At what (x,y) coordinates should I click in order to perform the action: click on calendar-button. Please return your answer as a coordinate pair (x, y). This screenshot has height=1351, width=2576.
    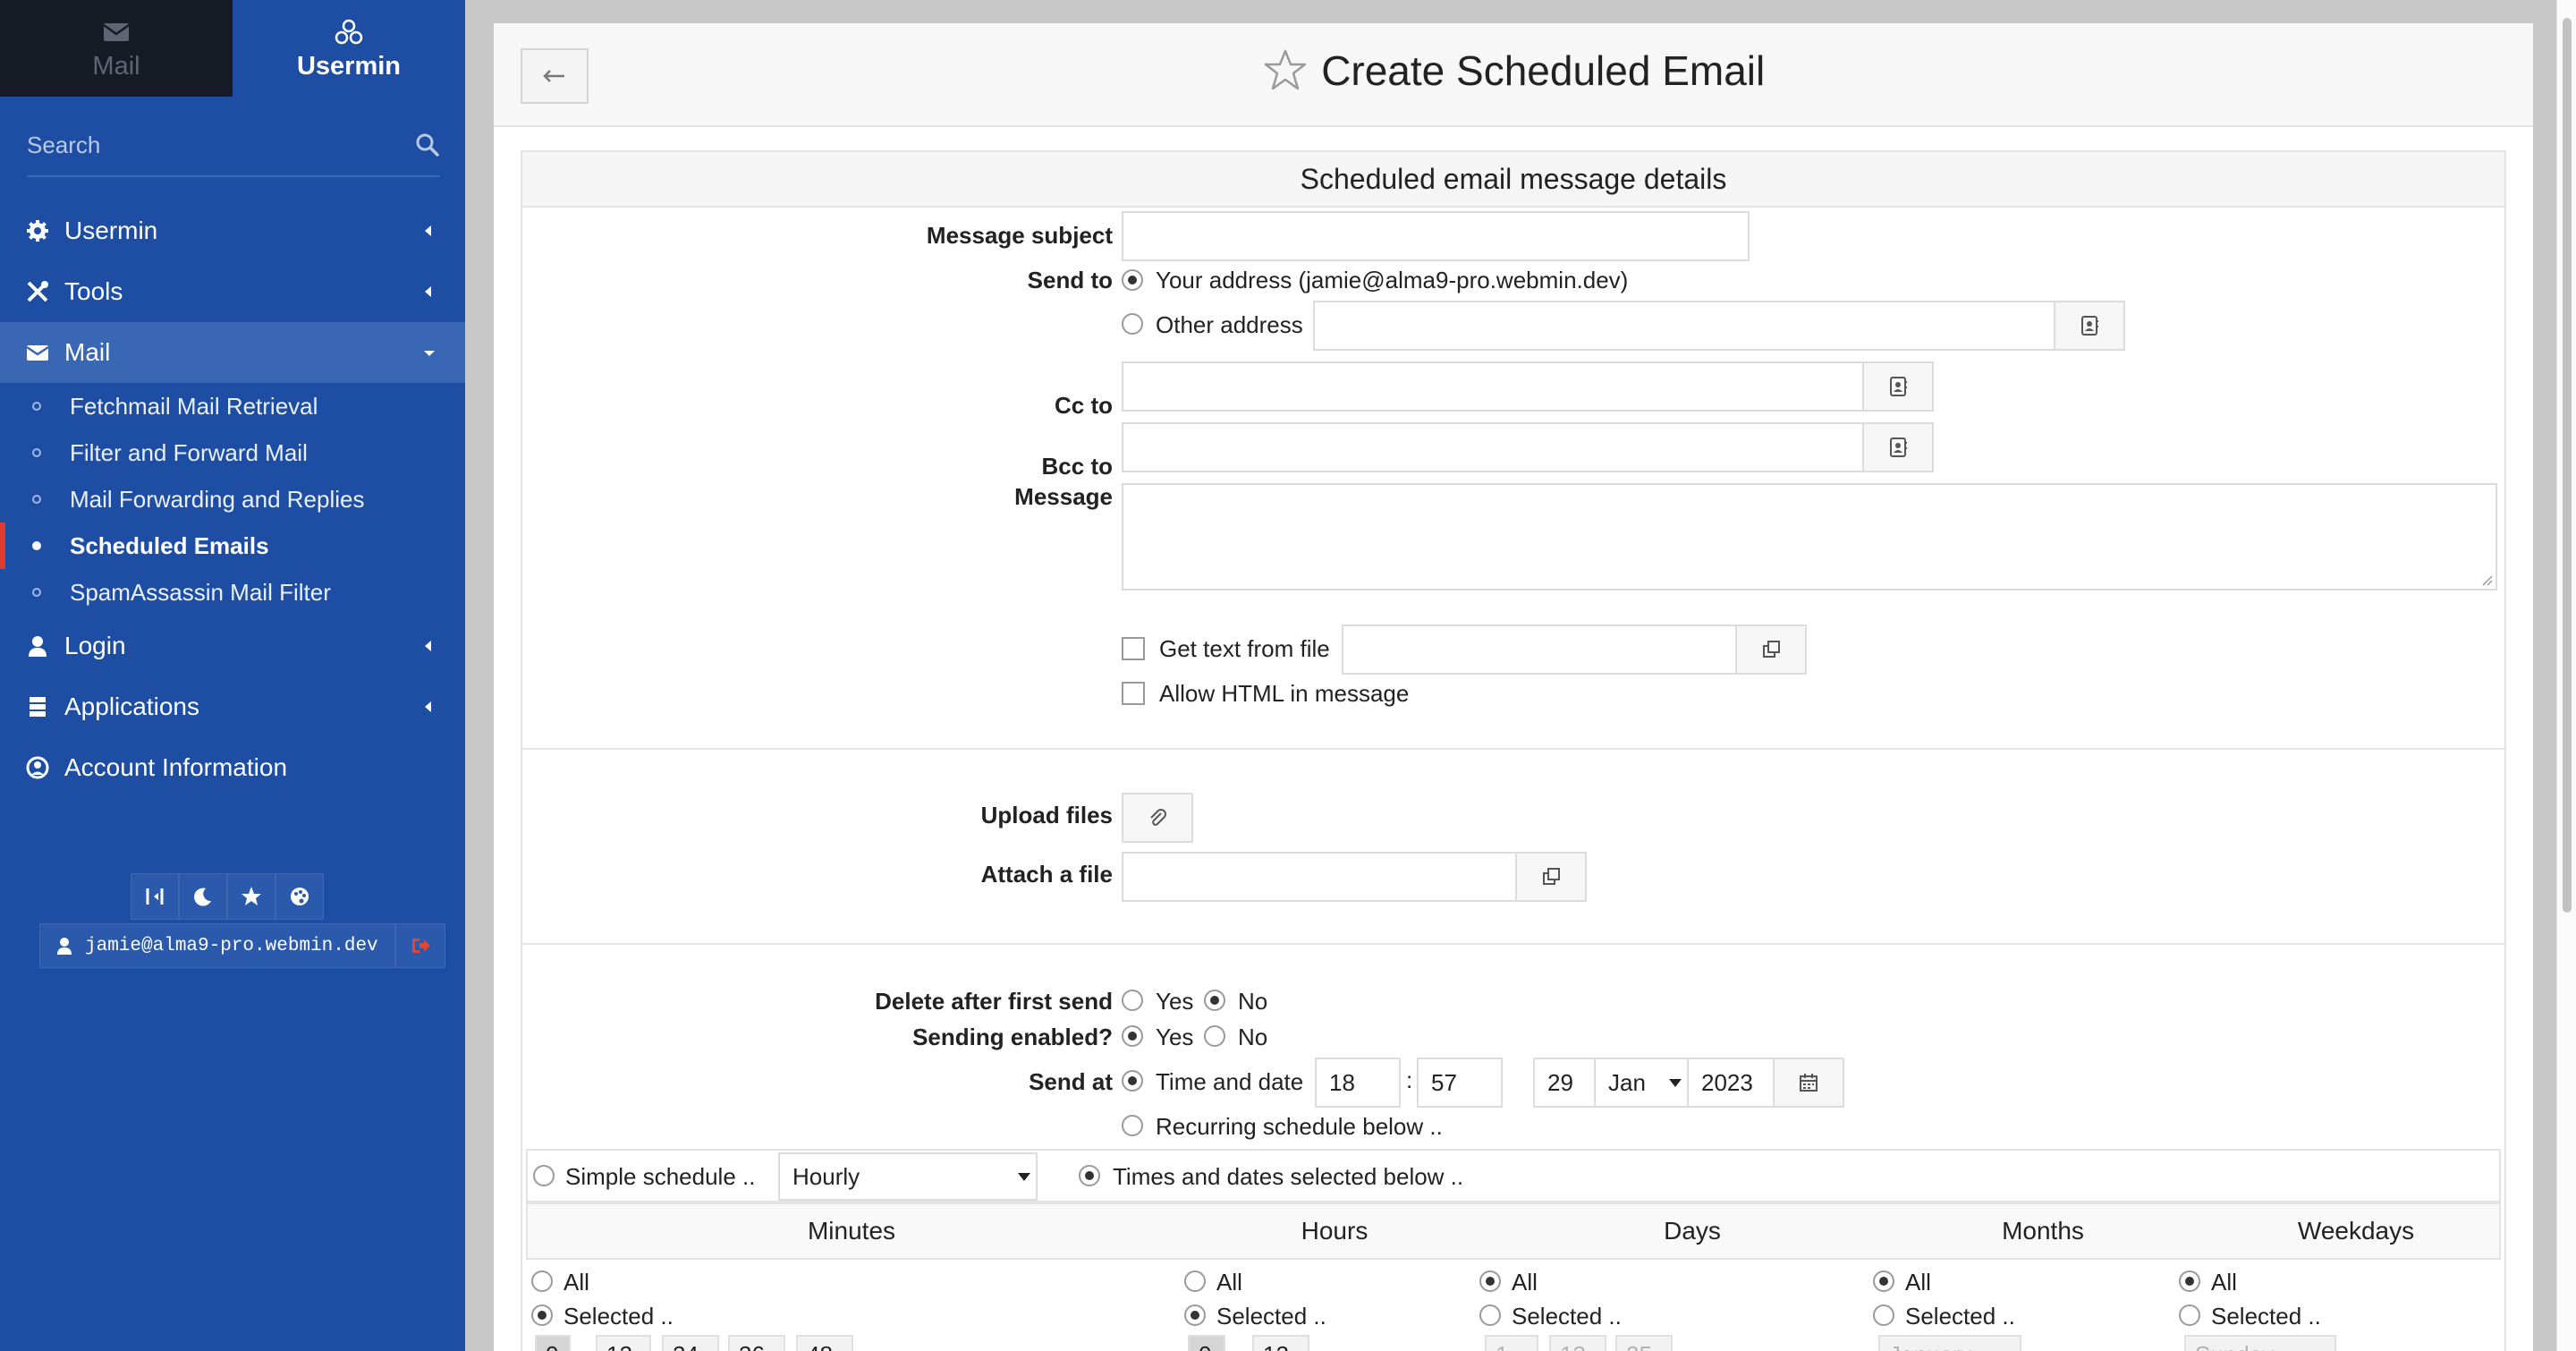
    Looking at the image, I should click on (1808, 1083).